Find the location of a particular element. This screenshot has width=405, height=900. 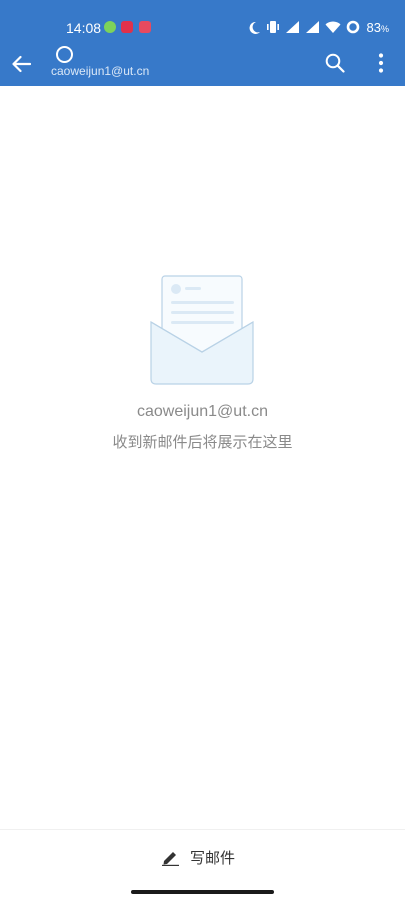

more-vertical-icon is located at coordinates (381, 63).